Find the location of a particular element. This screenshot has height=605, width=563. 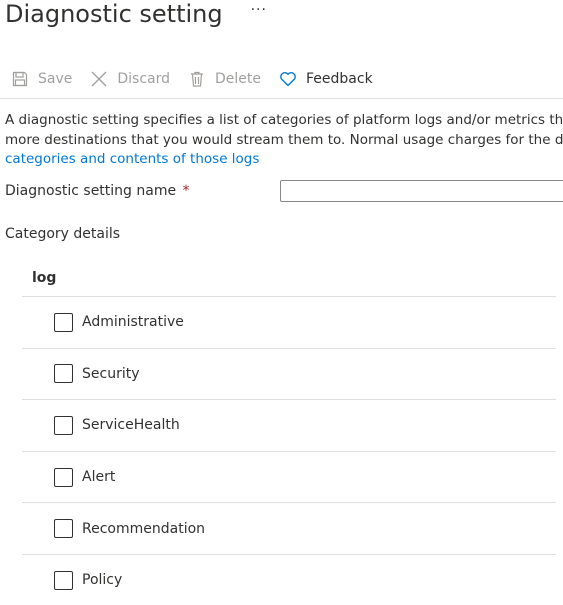

discard-button: Discard is located at coordinates (130, 79).